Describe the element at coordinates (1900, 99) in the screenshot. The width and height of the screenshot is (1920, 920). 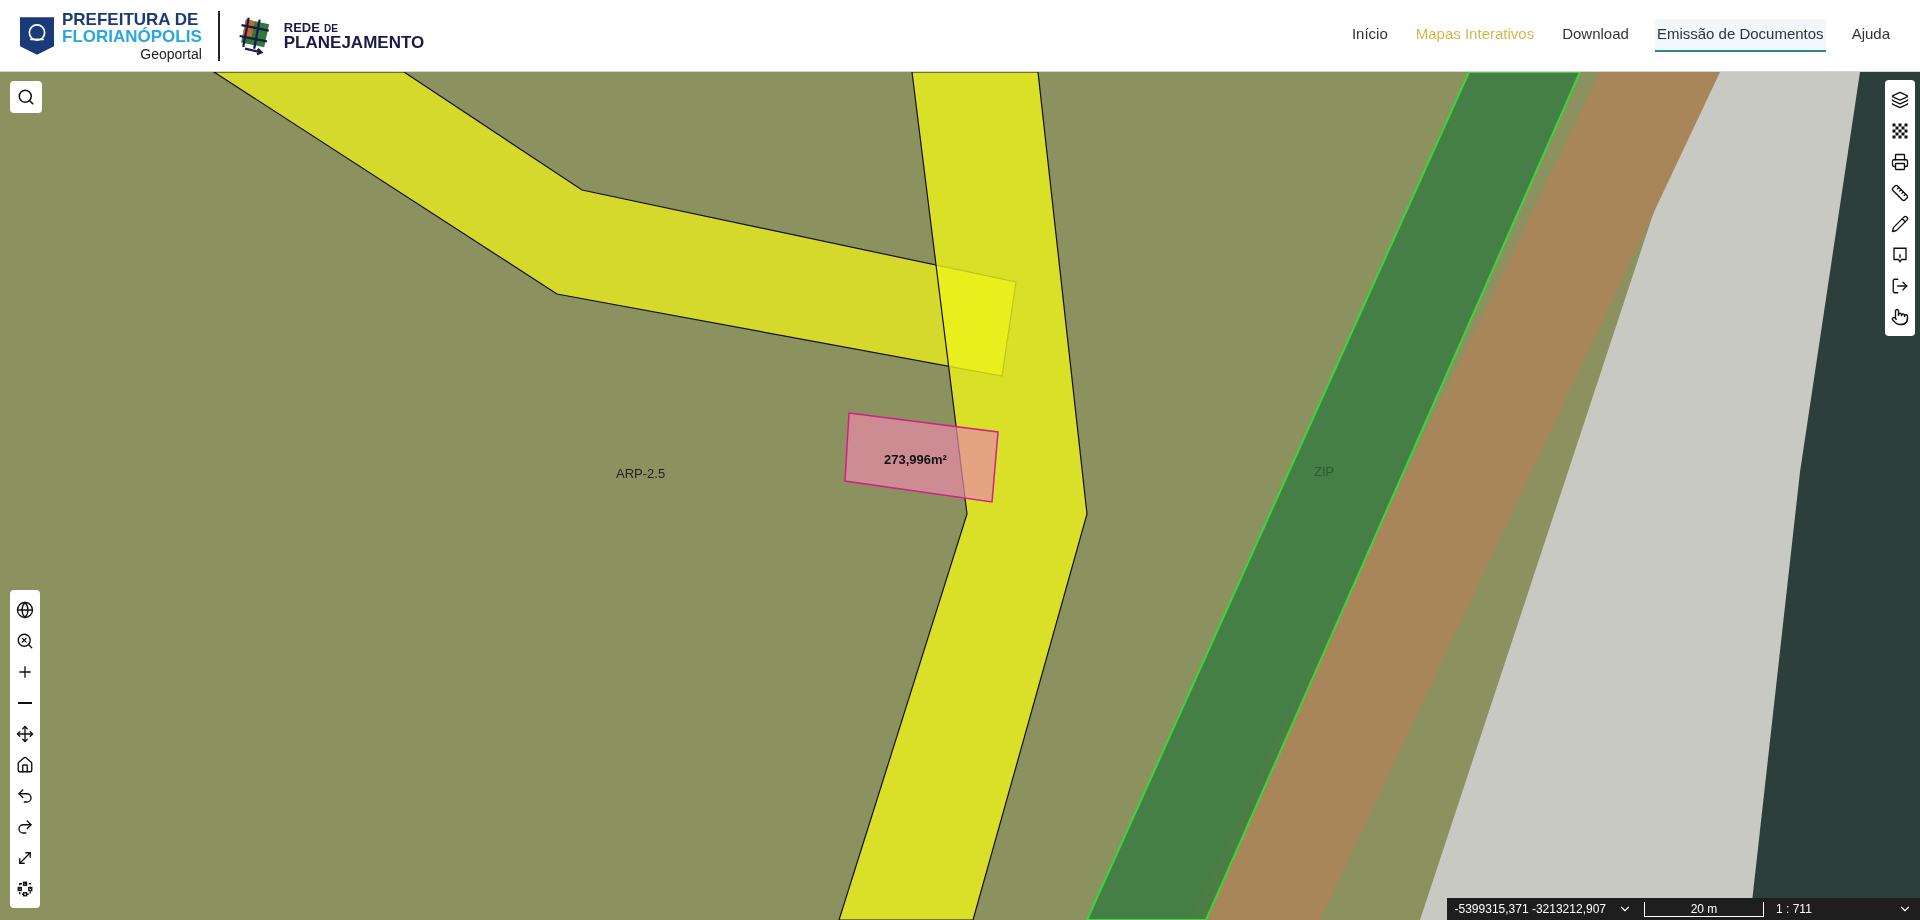
I see `layers-icon` at that location.